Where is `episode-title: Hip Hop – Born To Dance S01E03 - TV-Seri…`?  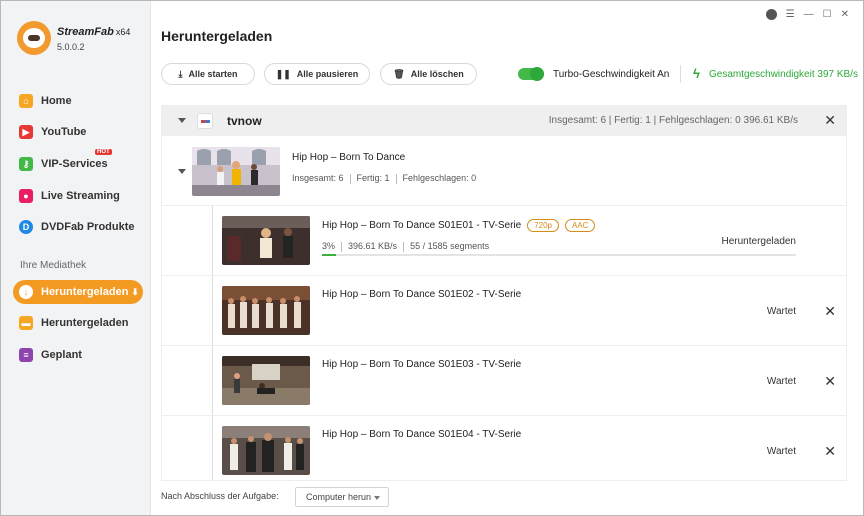 episode-title: Hip Hop – Born To Dance S01E03 - TV-Seri… is located at coordinates (422, 364).